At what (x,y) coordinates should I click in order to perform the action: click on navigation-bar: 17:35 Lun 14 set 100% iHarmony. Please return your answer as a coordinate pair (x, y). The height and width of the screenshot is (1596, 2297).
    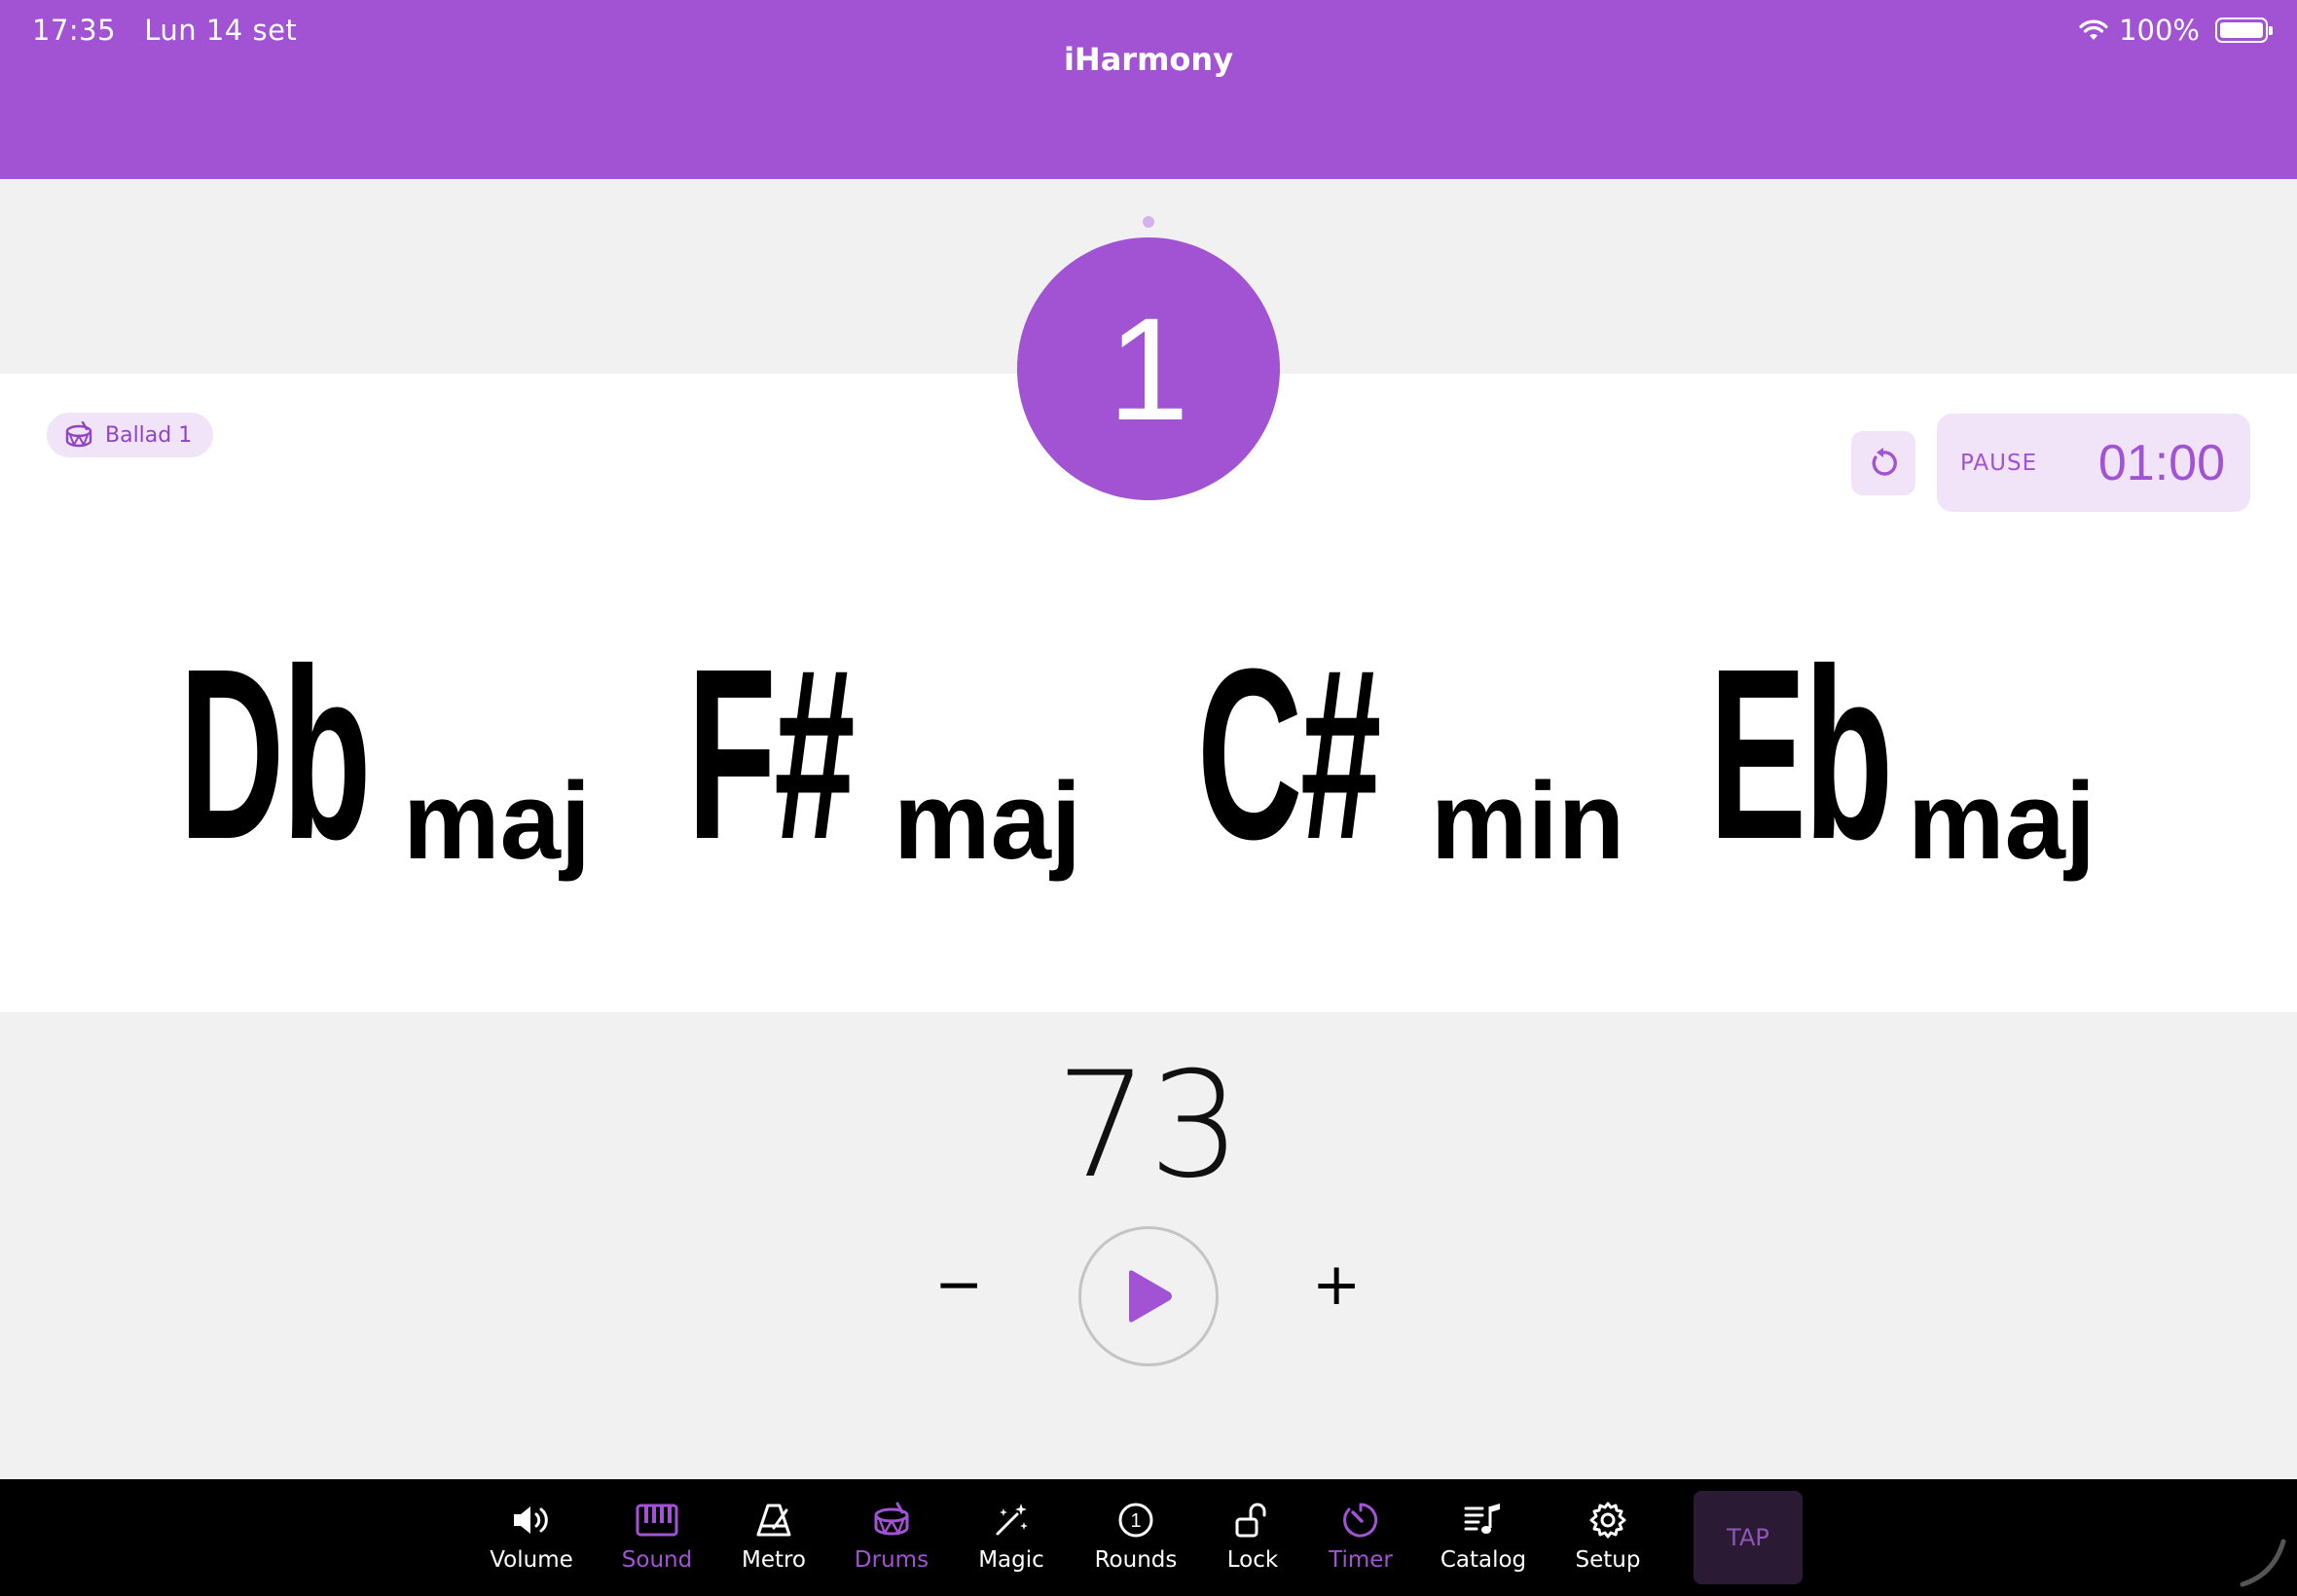
    Looking at the image, I should click on (1148, 89).